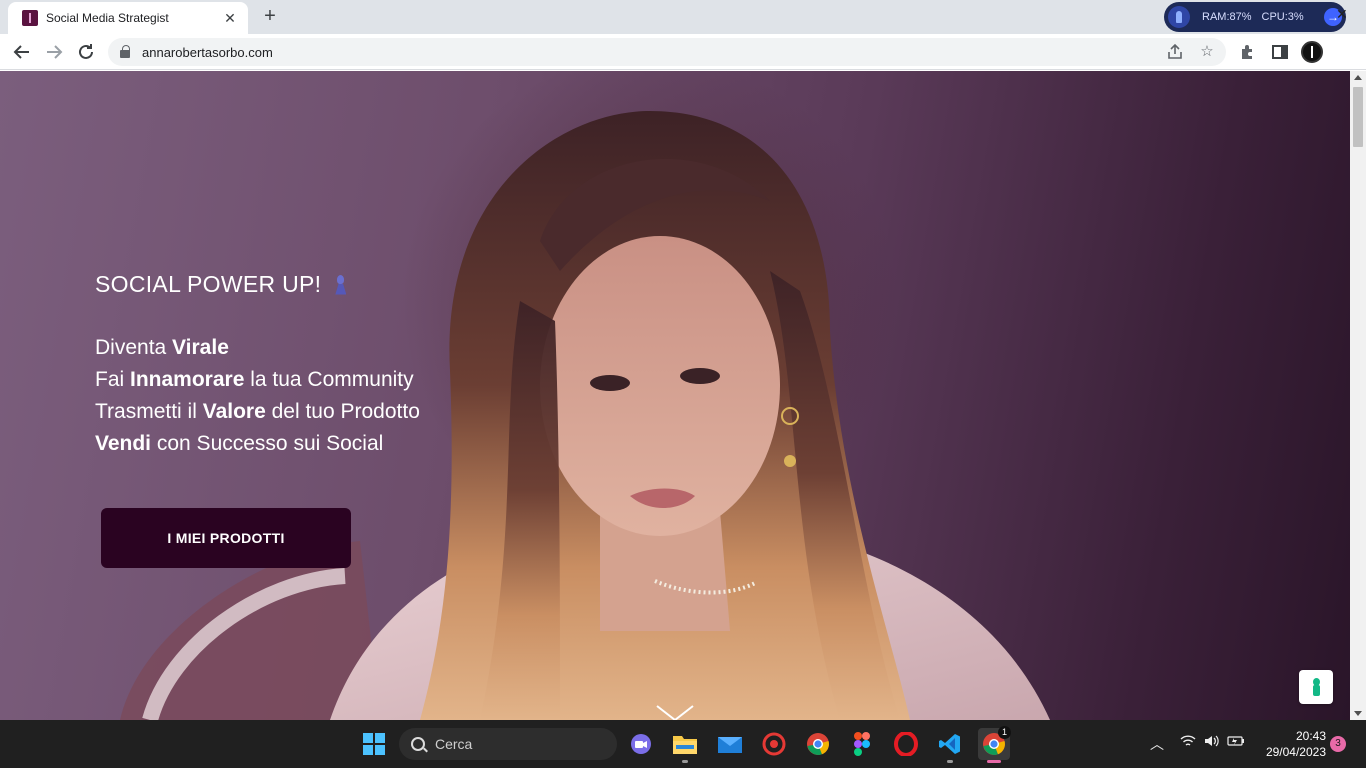 The height and width of the screenshot is (768, 1366). I want to click on back-button, so click(22, 52).